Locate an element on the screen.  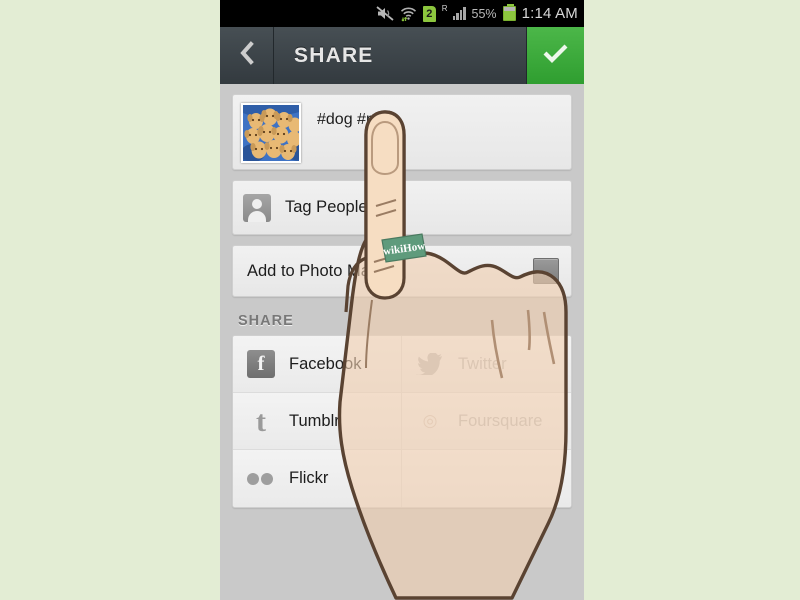
share-service-tumblr: t Tumblr is located at coordinates (317, 421).